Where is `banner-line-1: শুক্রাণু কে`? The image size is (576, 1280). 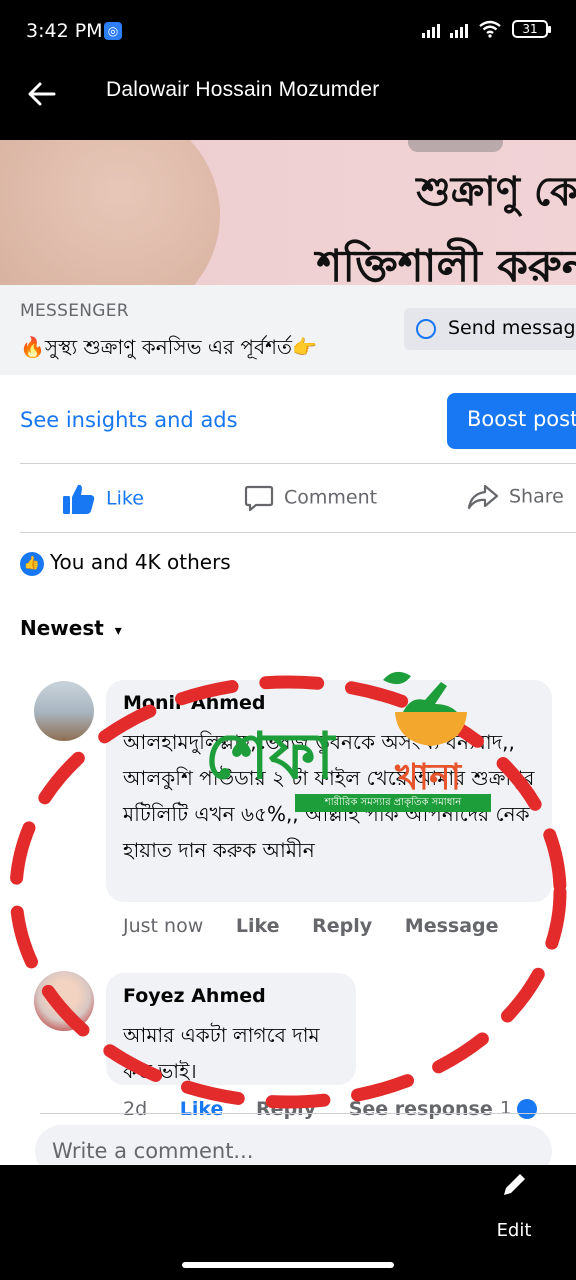
banner-line-1: শুক্রাণু কে is located at coordinates (496, 192).